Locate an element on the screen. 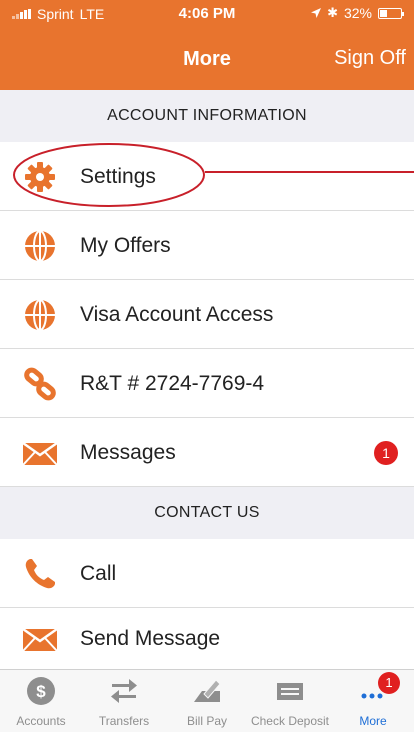  status-right: ✱ 32% is located at coordinates (357, 13).